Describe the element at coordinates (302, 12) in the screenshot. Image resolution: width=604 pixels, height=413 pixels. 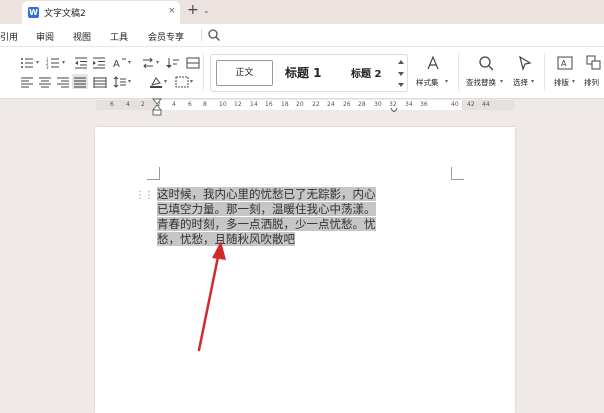
I see `tab-bar: W 文字文稿2 × + ⌄` at that location.